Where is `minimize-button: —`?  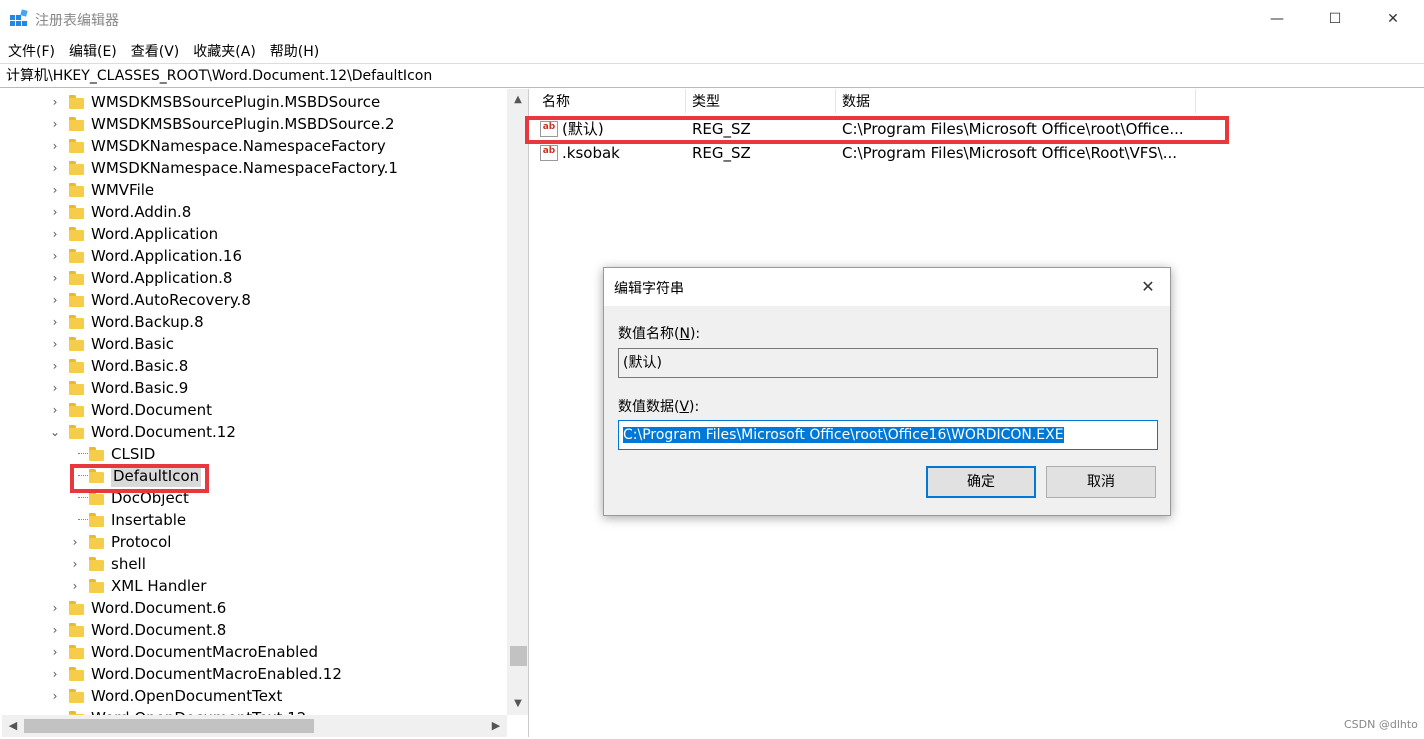 minimize-button: — is located at coordinates (1277, 19).